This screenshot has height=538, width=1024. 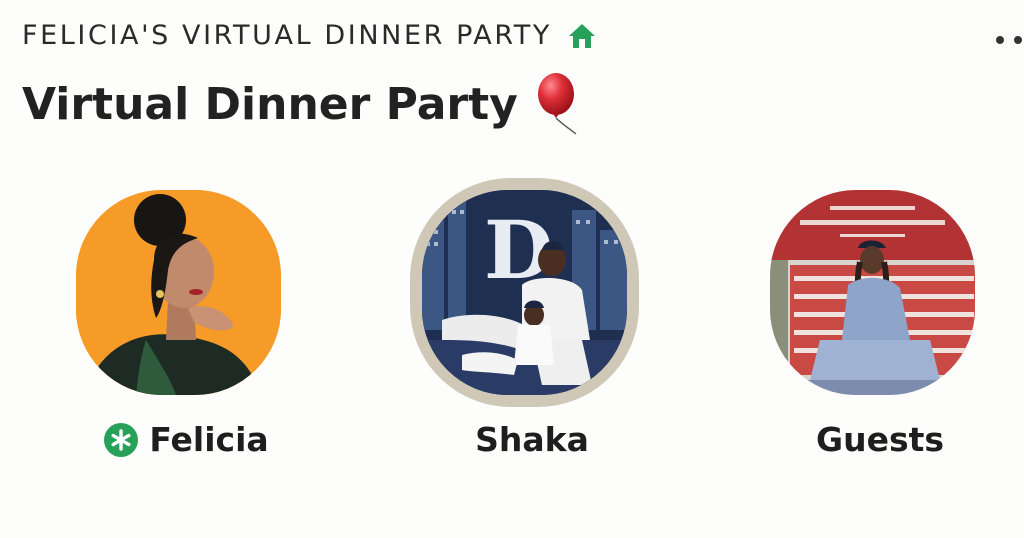 I want to click on avatar: D, so click(x=524, y=292).